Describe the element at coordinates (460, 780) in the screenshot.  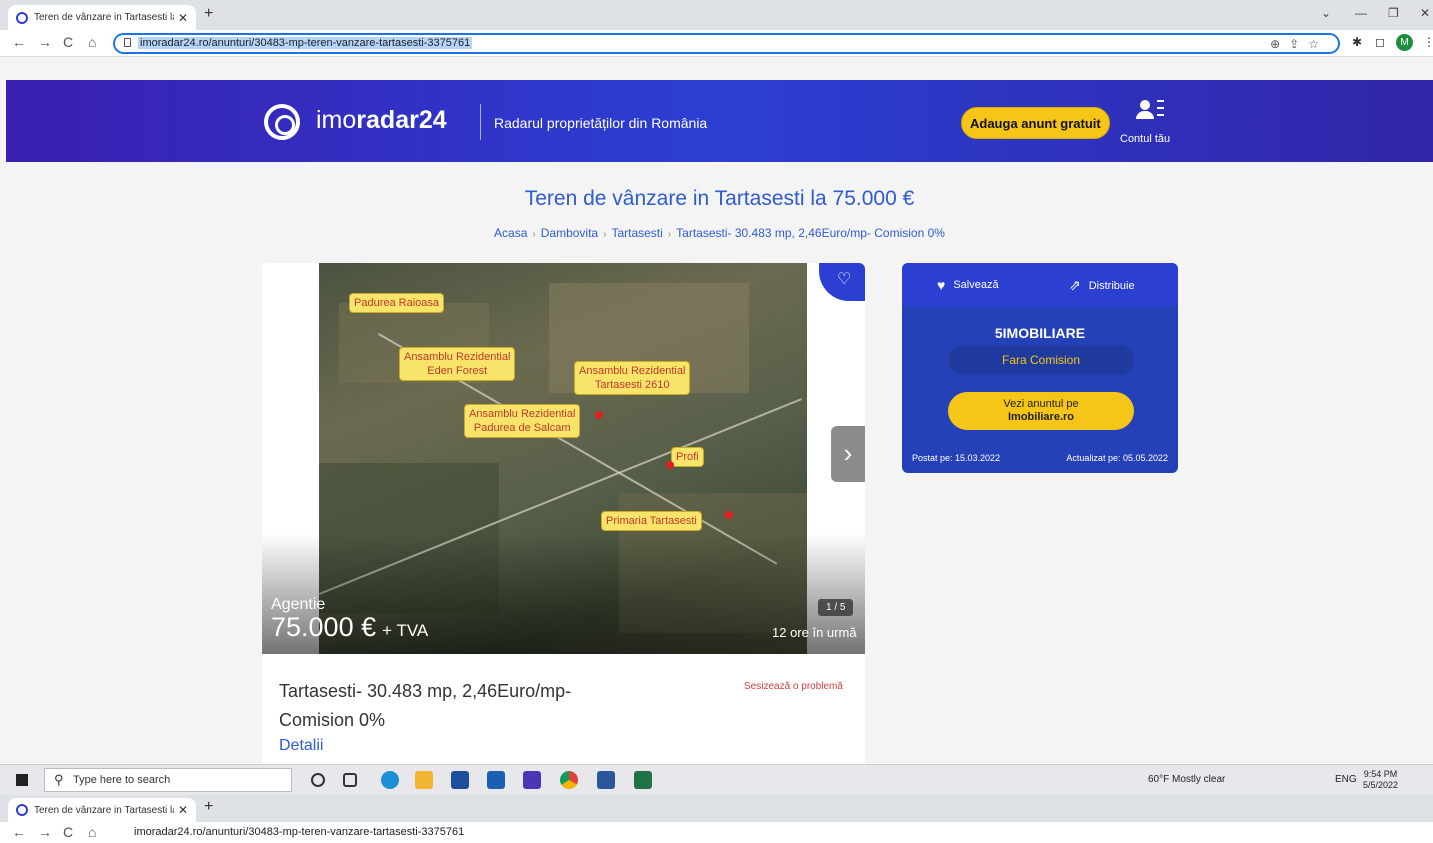
I see `store-icon` at that location.